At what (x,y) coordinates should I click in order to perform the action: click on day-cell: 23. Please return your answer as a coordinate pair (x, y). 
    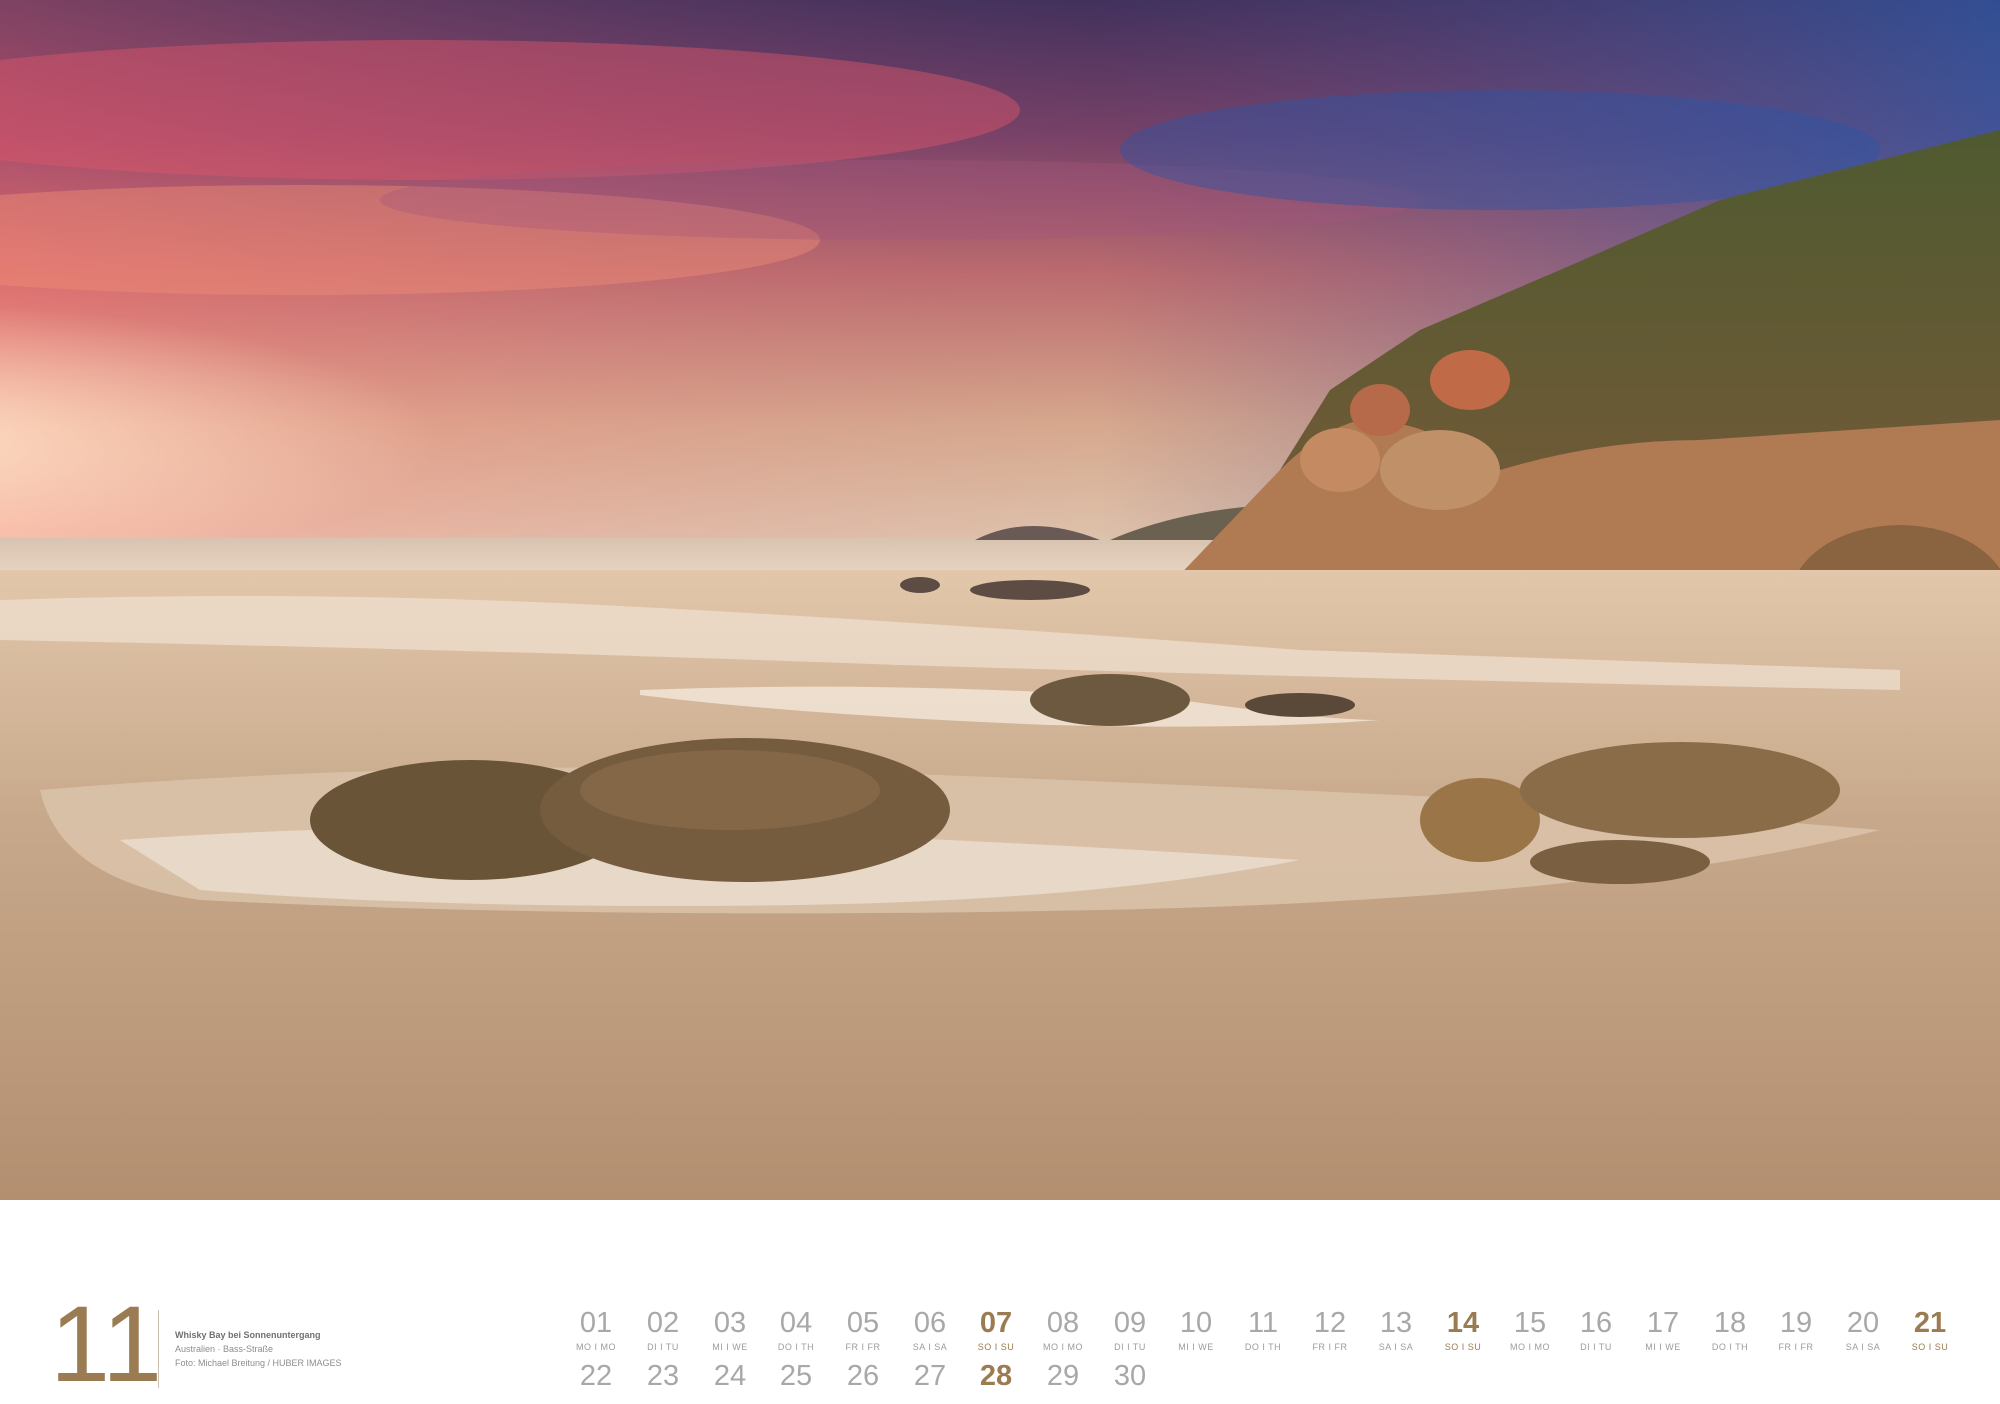
    Looking at the image, I should click on (663, 1376).